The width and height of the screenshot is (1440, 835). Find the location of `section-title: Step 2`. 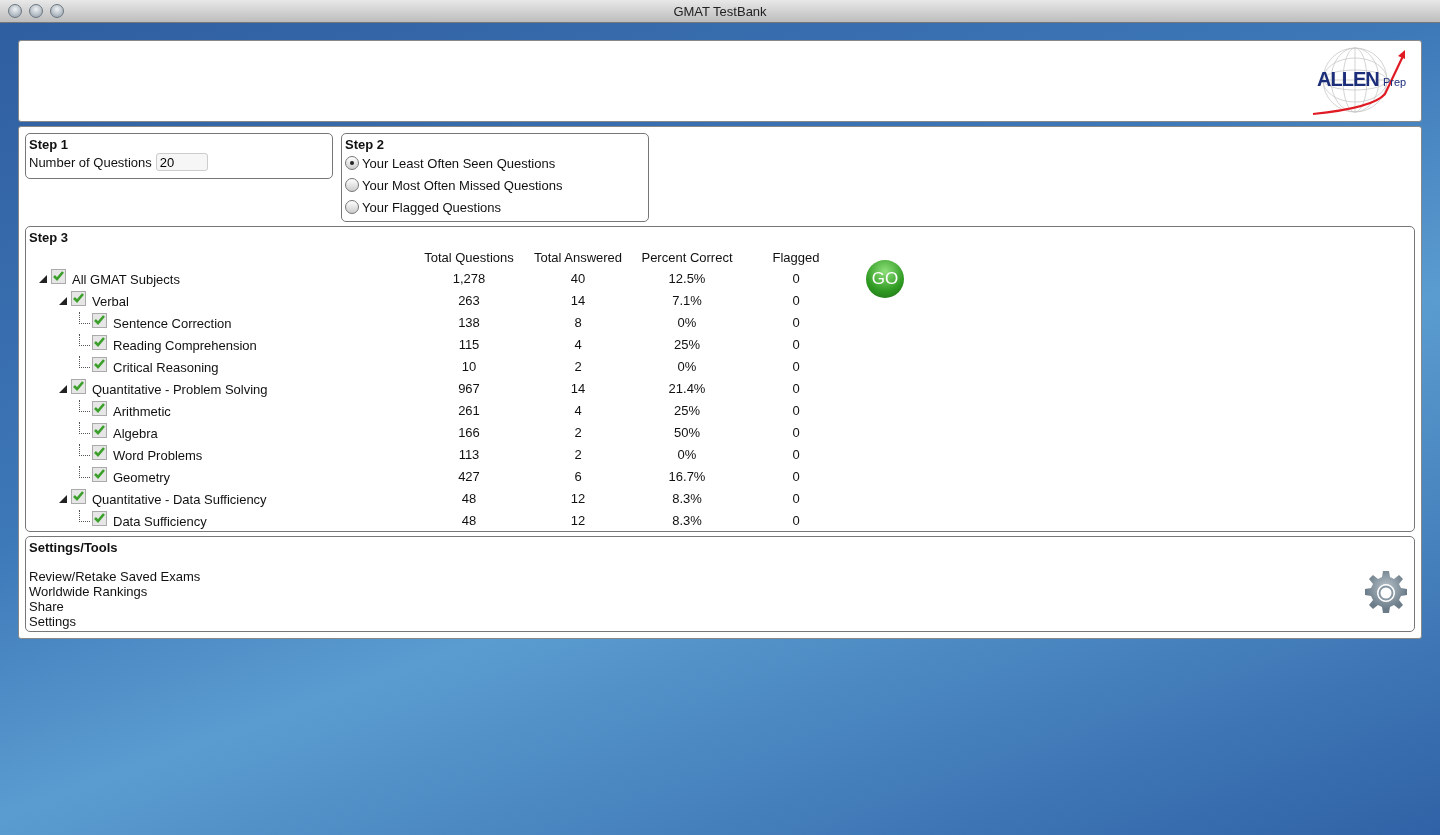

section-title: Step 2 is located at coordinates (364, 144).